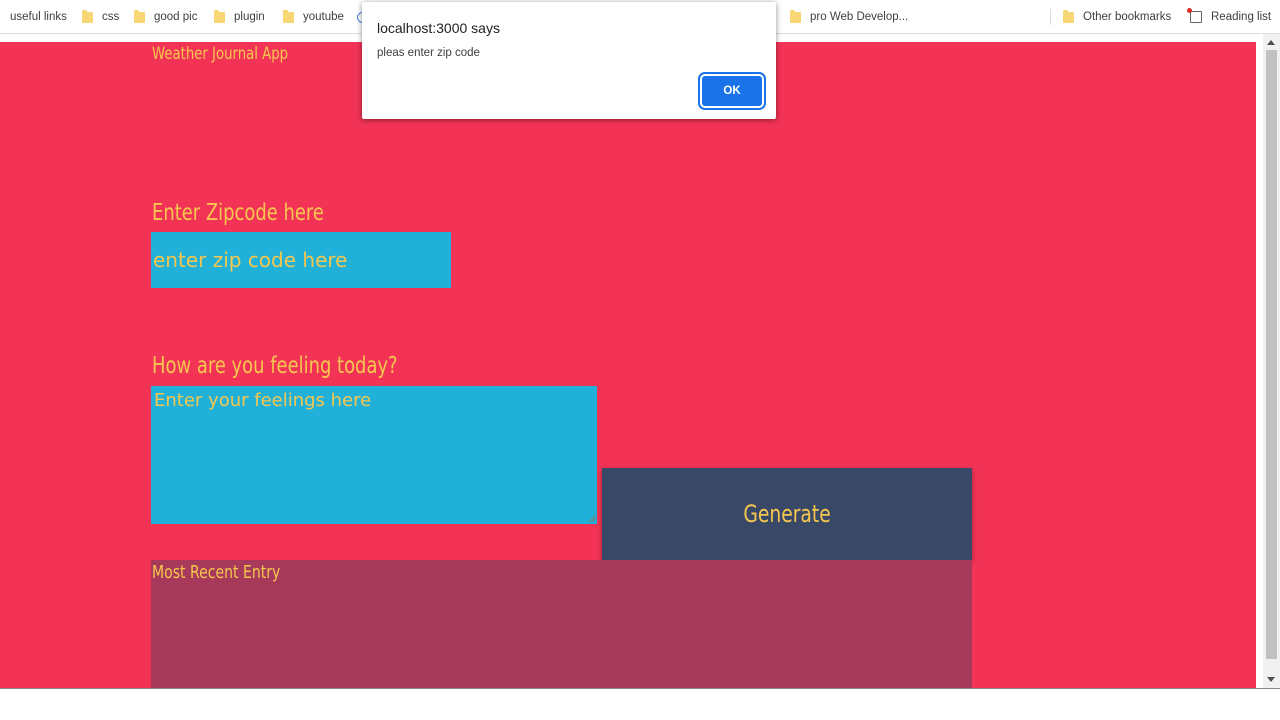 The height and width of the screenshot is (720, 1280). I want to click on scroll-down-icon, so click(1271, 679).